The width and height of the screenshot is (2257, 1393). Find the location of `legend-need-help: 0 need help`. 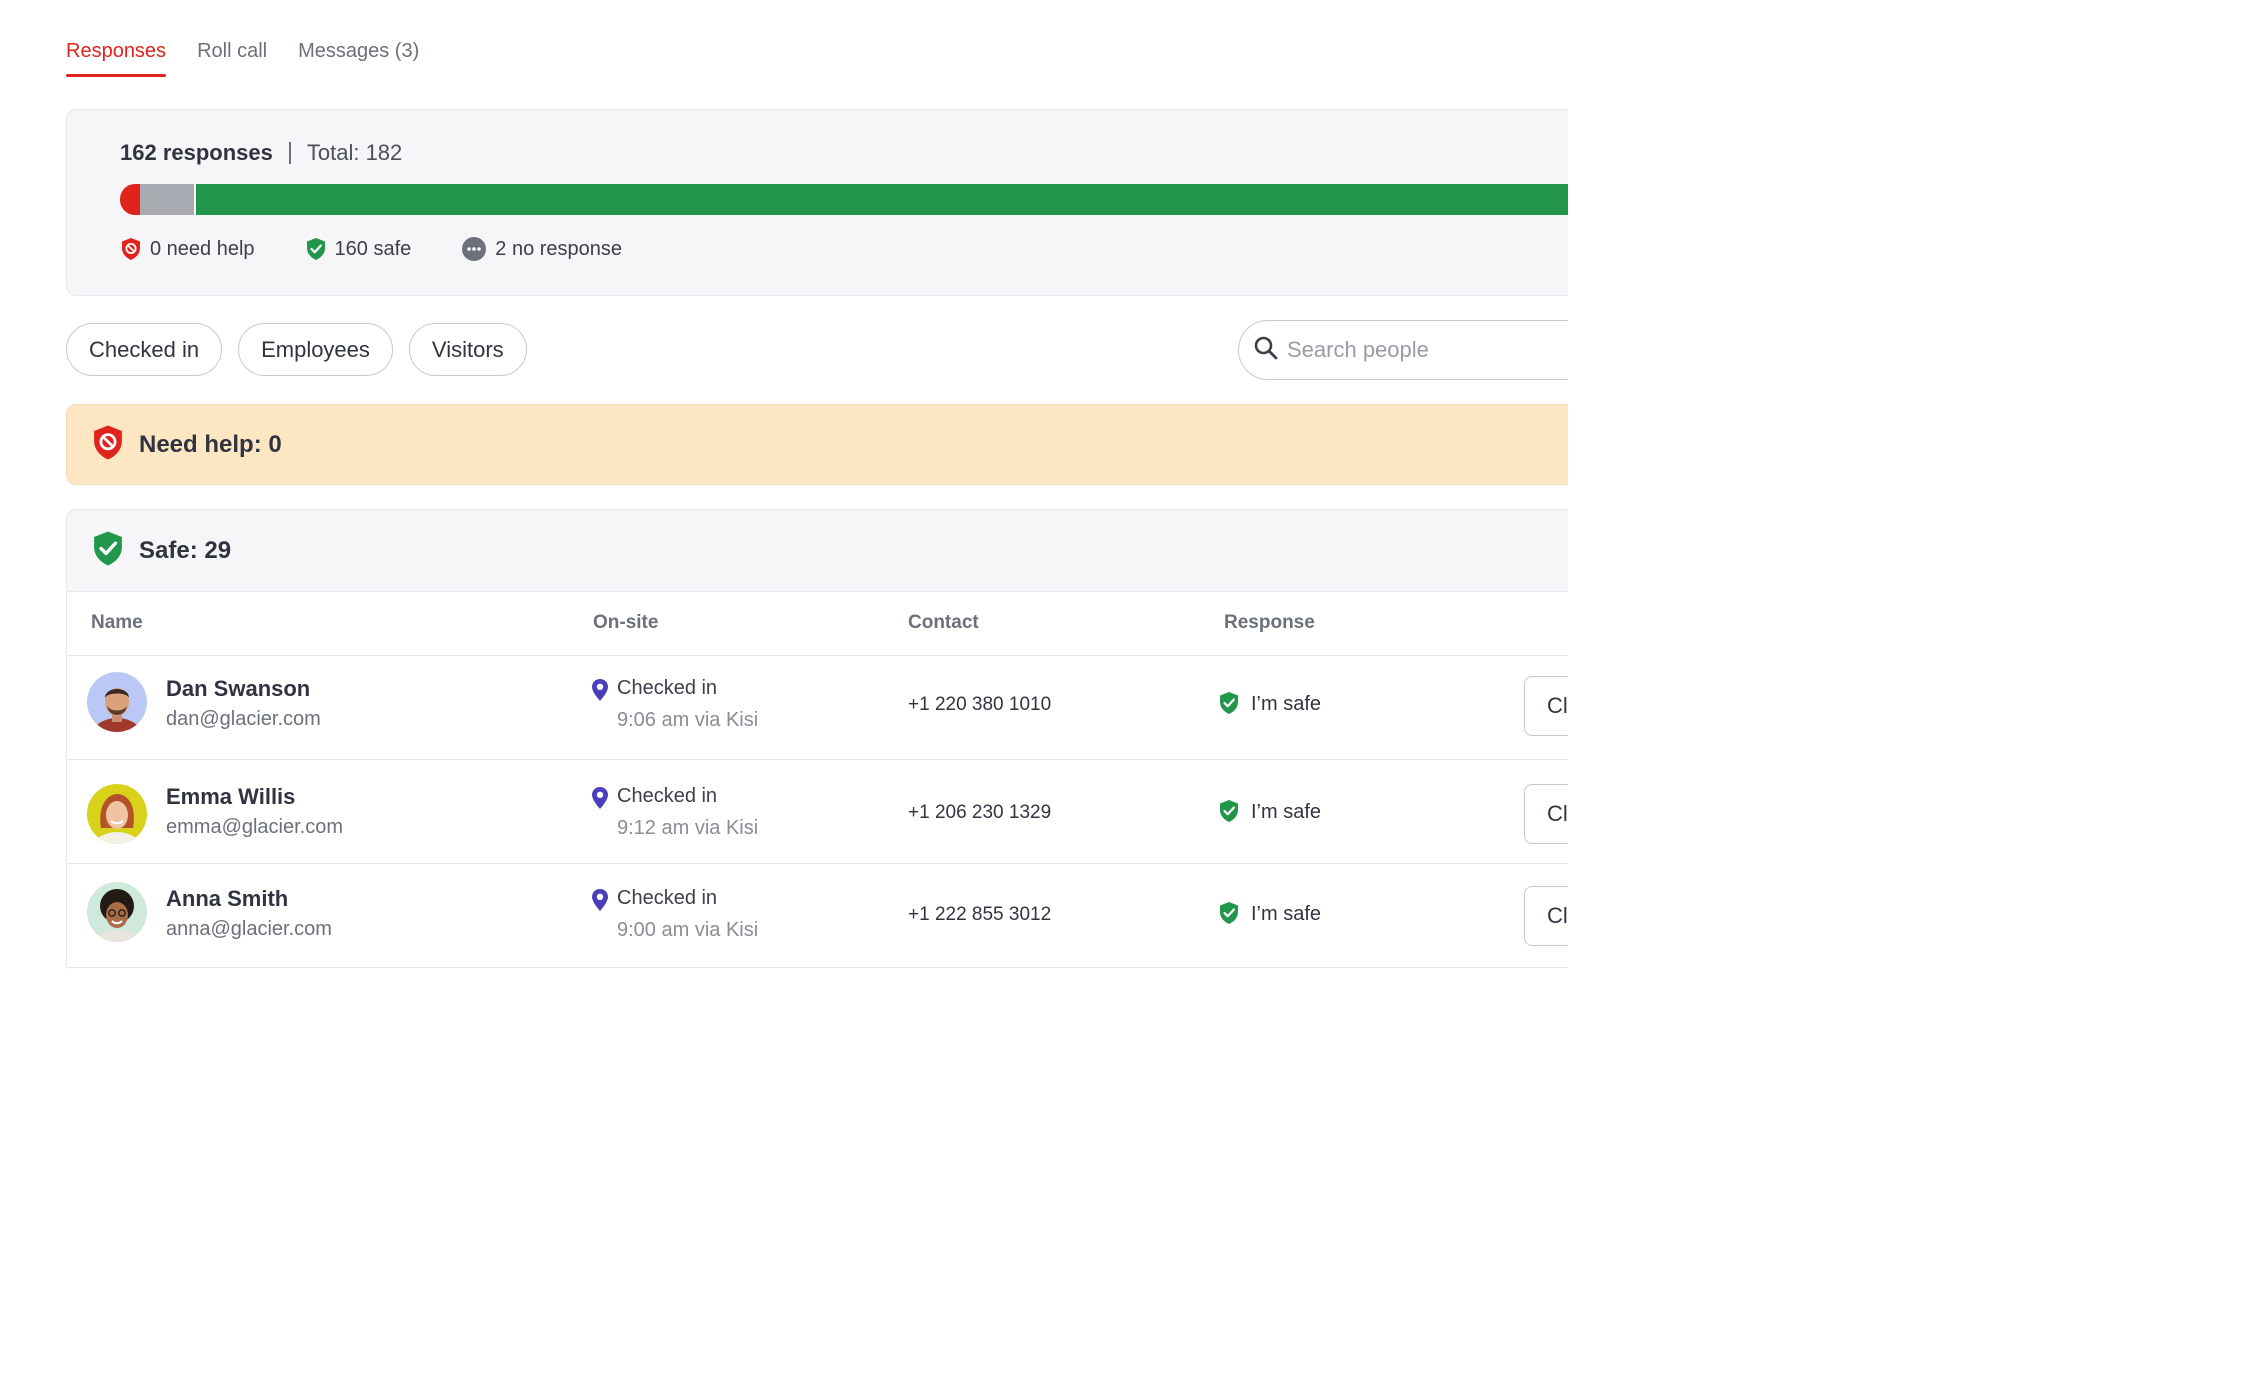

legend-need-help: 0 need help is located at coordinates (187, 249).